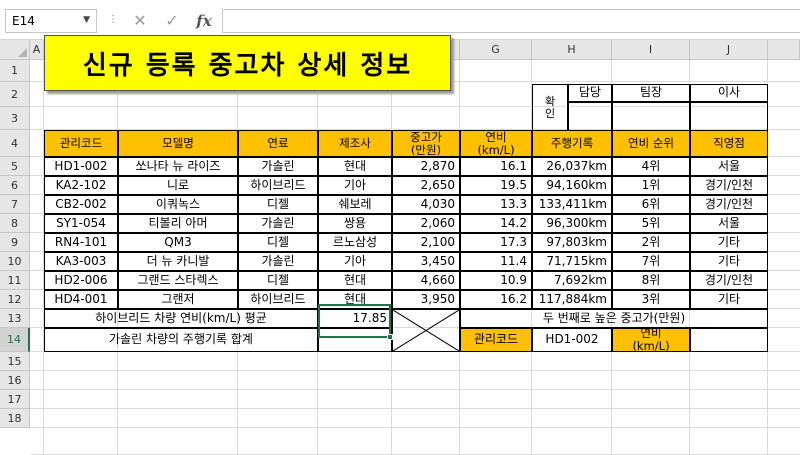 This screenshot has width=800, height=455. What do you see at coordinates (15, 118) in the screenshot?
I see `row-header-3: 3` at bounding box center [15, 118].